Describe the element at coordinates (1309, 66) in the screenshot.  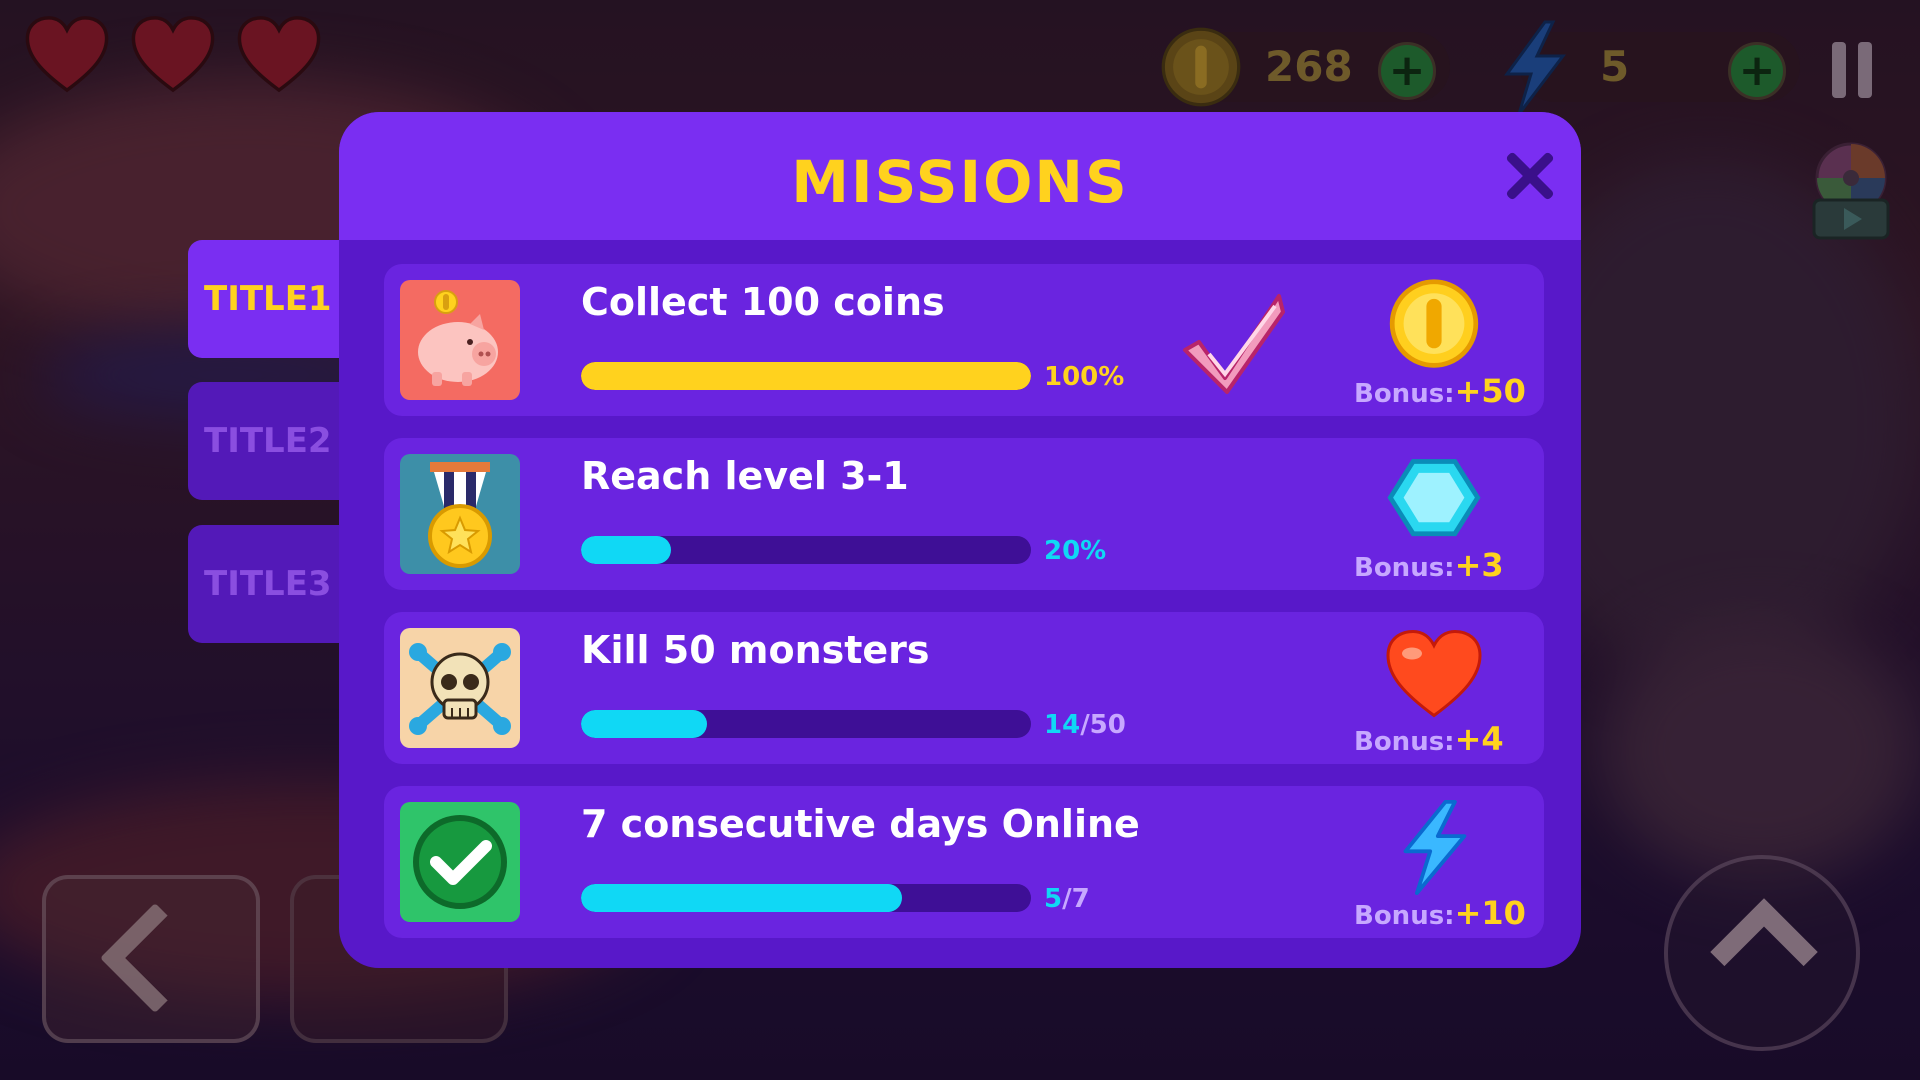
I see `coin-count: 268` at that location.